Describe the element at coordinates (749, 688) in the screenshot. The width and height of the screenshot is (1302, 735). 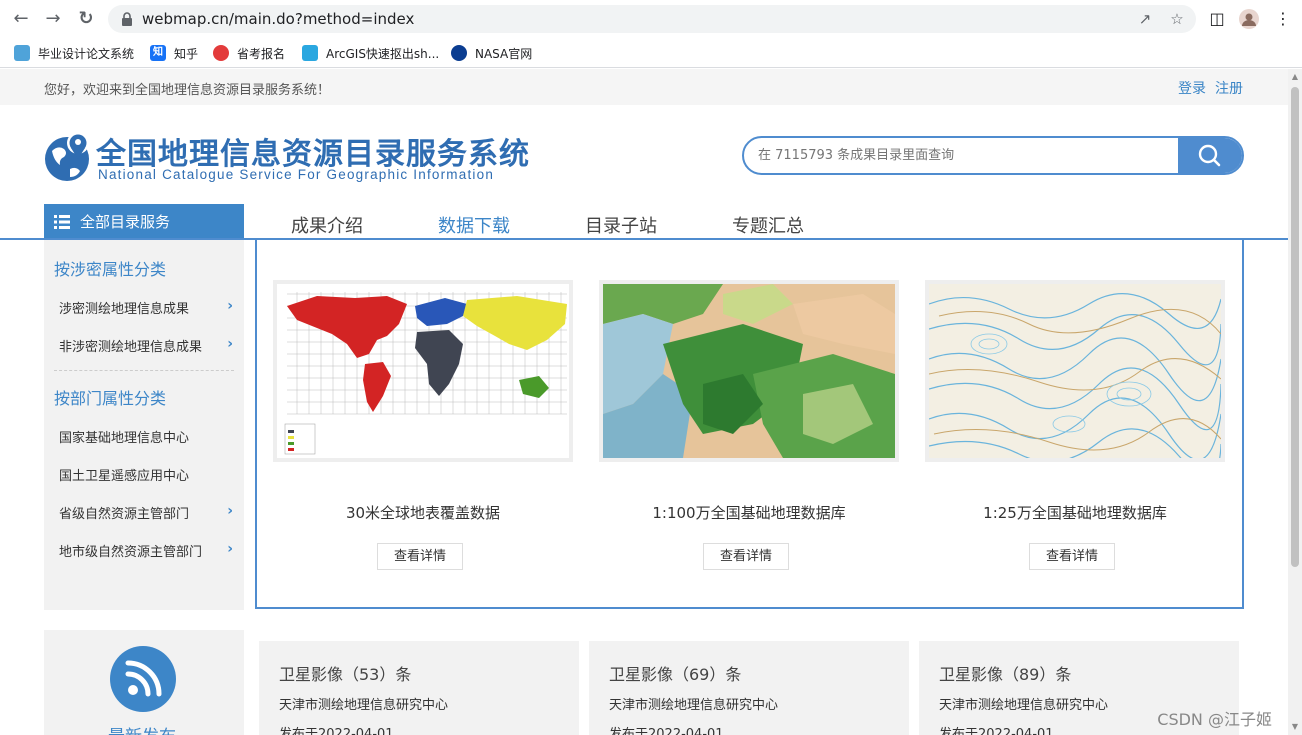
I see `news-card: 卫星影像（69）条 天津市测绘地理信息研究中心 发布于2022-04-01` at that location.